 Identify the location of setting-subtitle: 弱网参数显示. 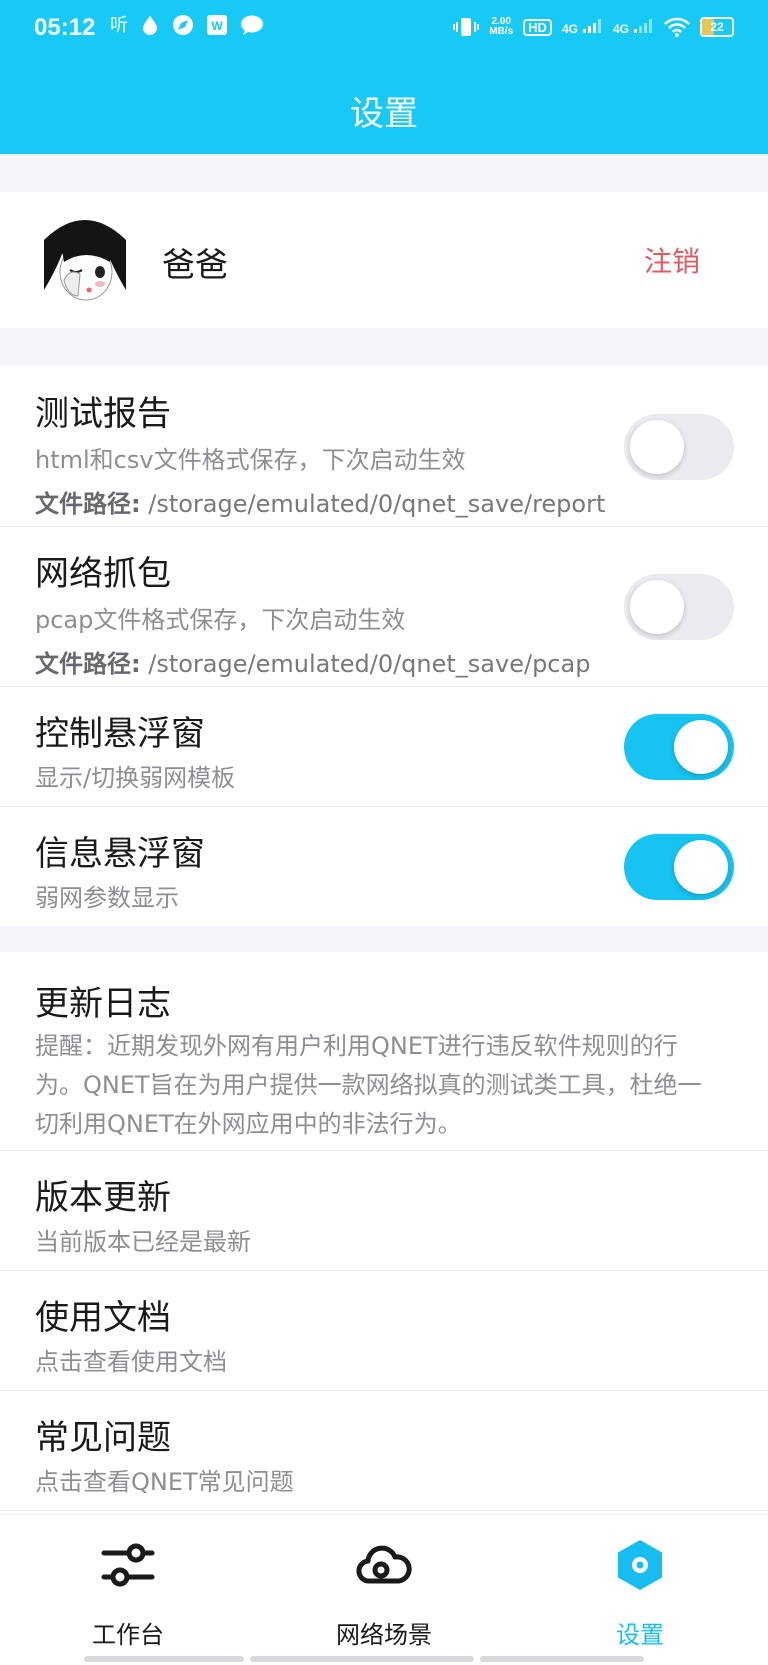
(107, 898).